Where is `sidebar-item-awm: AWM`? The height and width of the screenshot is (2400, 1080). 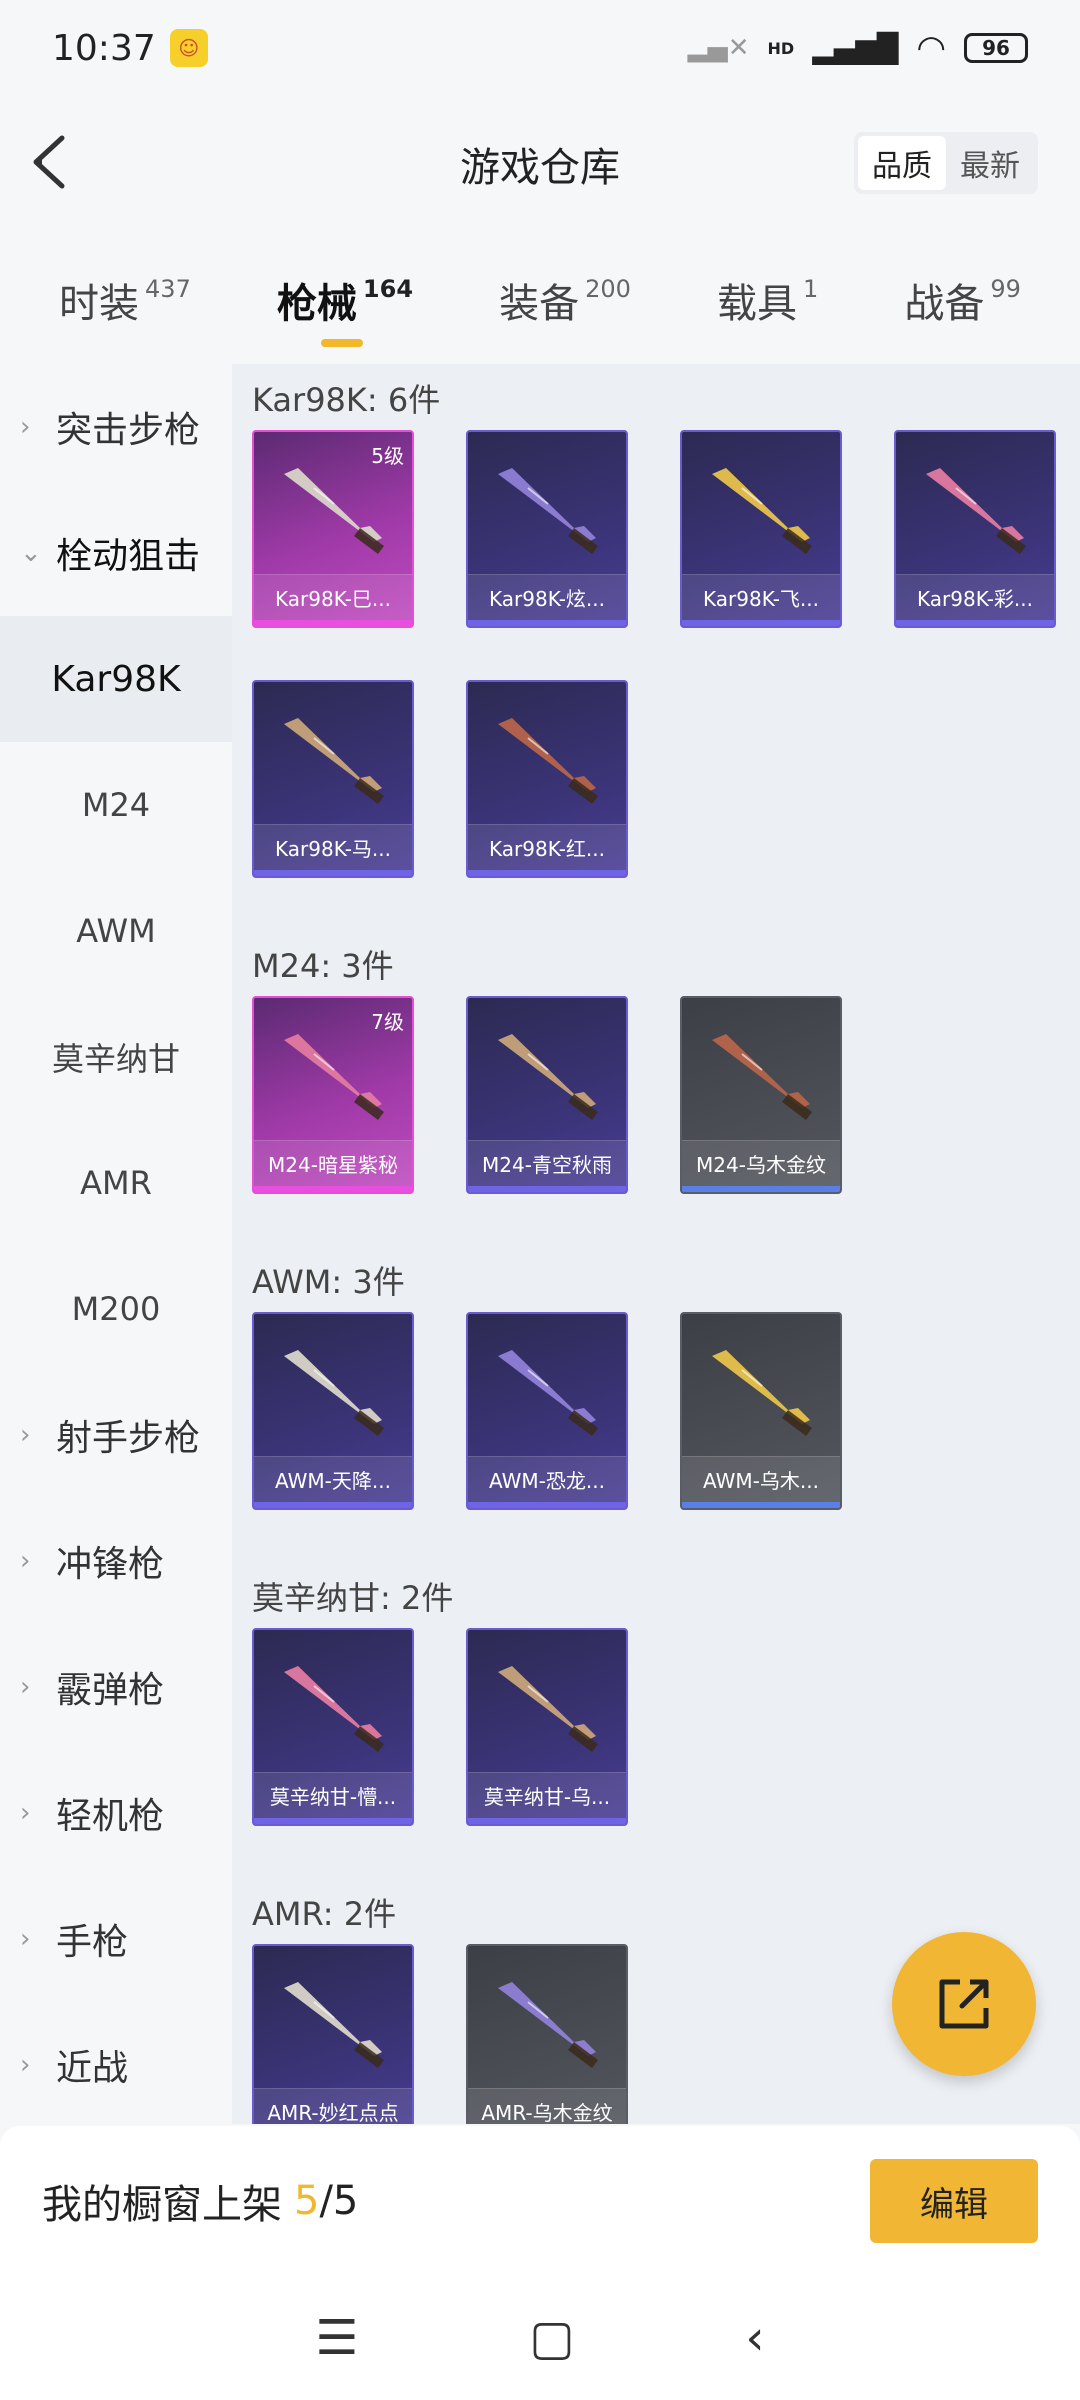
sidebar-item-awm: AWM is located at coordinates (116, 931).